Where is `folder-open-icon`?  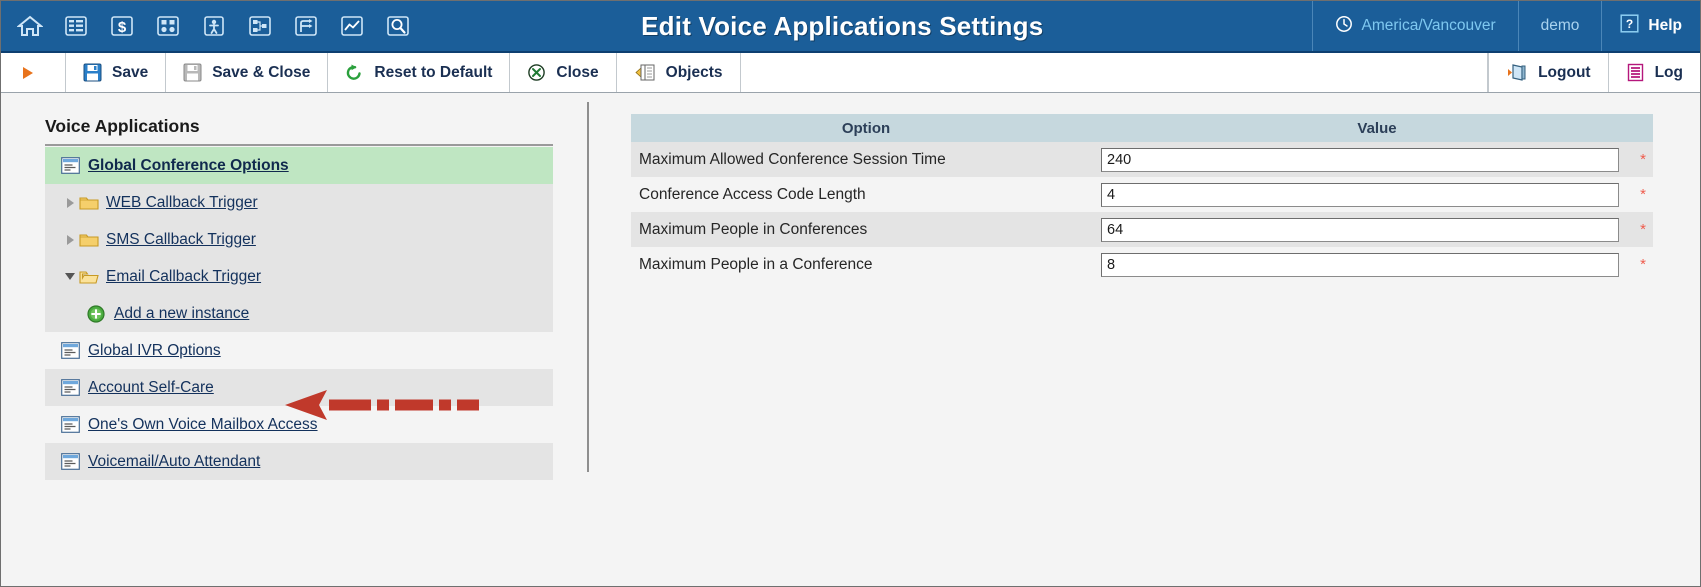
folder-open-icon is located at coordinates (89, 277).